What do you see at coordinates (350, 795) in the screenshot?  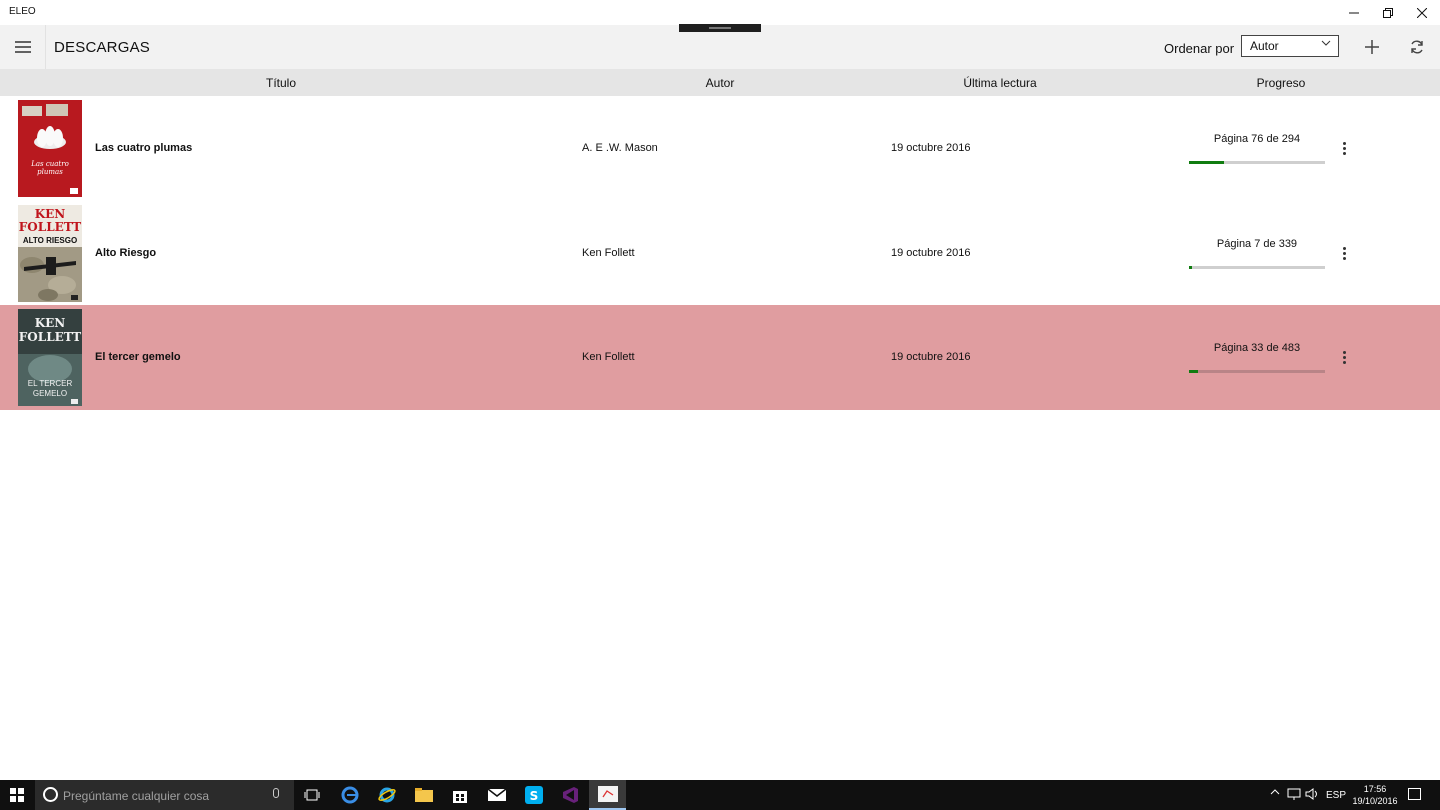 I see `edge-icon` at bounding box center [350, 795].